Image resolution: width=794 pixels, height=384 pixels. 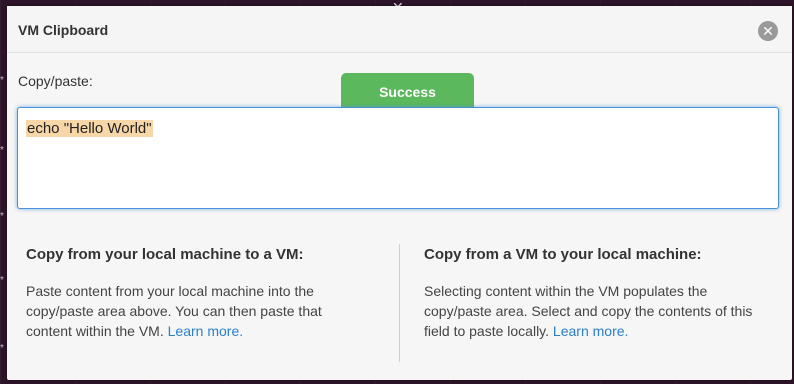 What do you see at coordinates (563, 254) in the screenshot?
I see `vm-to-local-heading: Copy from a VM to your local machine:` at bounding box center [563, 254].